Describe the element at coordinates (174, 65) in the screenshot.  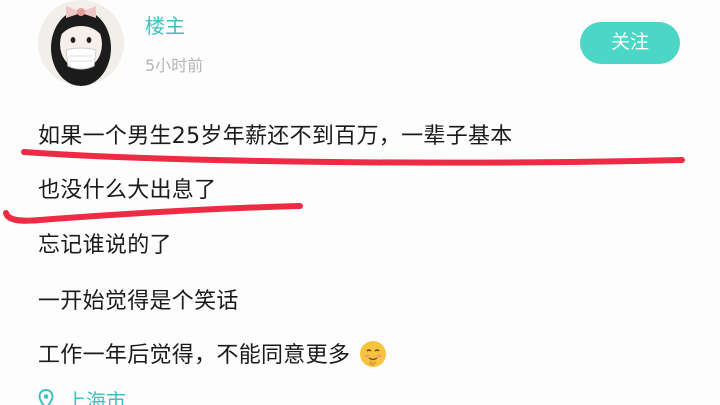
I see `post-timestamp: 5小时前` at that location.